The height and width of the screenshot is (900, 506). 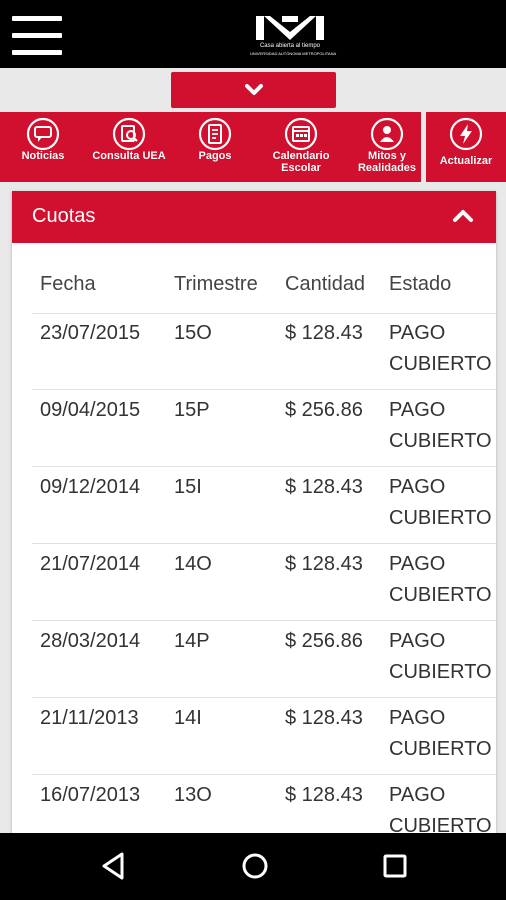 I want to click on chevron-up-icon, so click(x=463, y=216).